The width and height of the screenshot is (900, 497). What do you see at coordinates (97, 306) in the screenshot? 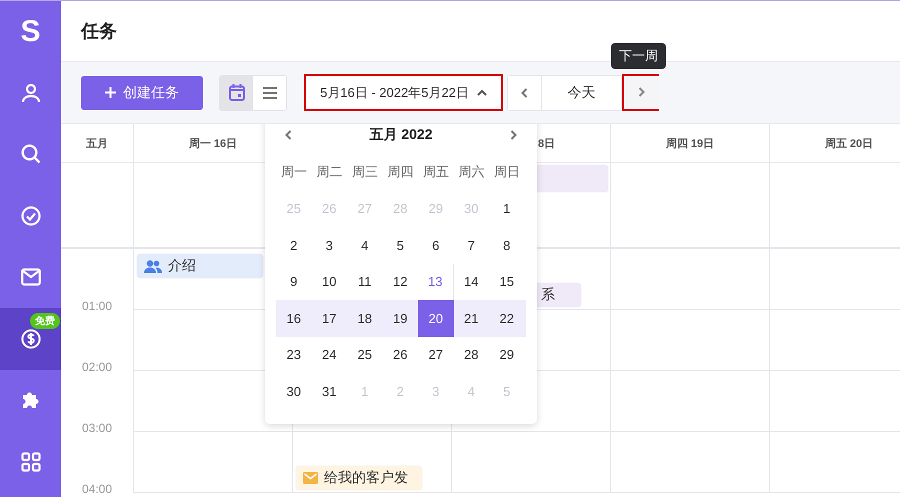
I see `hour-label: 01:00` at bounding box center [97, 306].